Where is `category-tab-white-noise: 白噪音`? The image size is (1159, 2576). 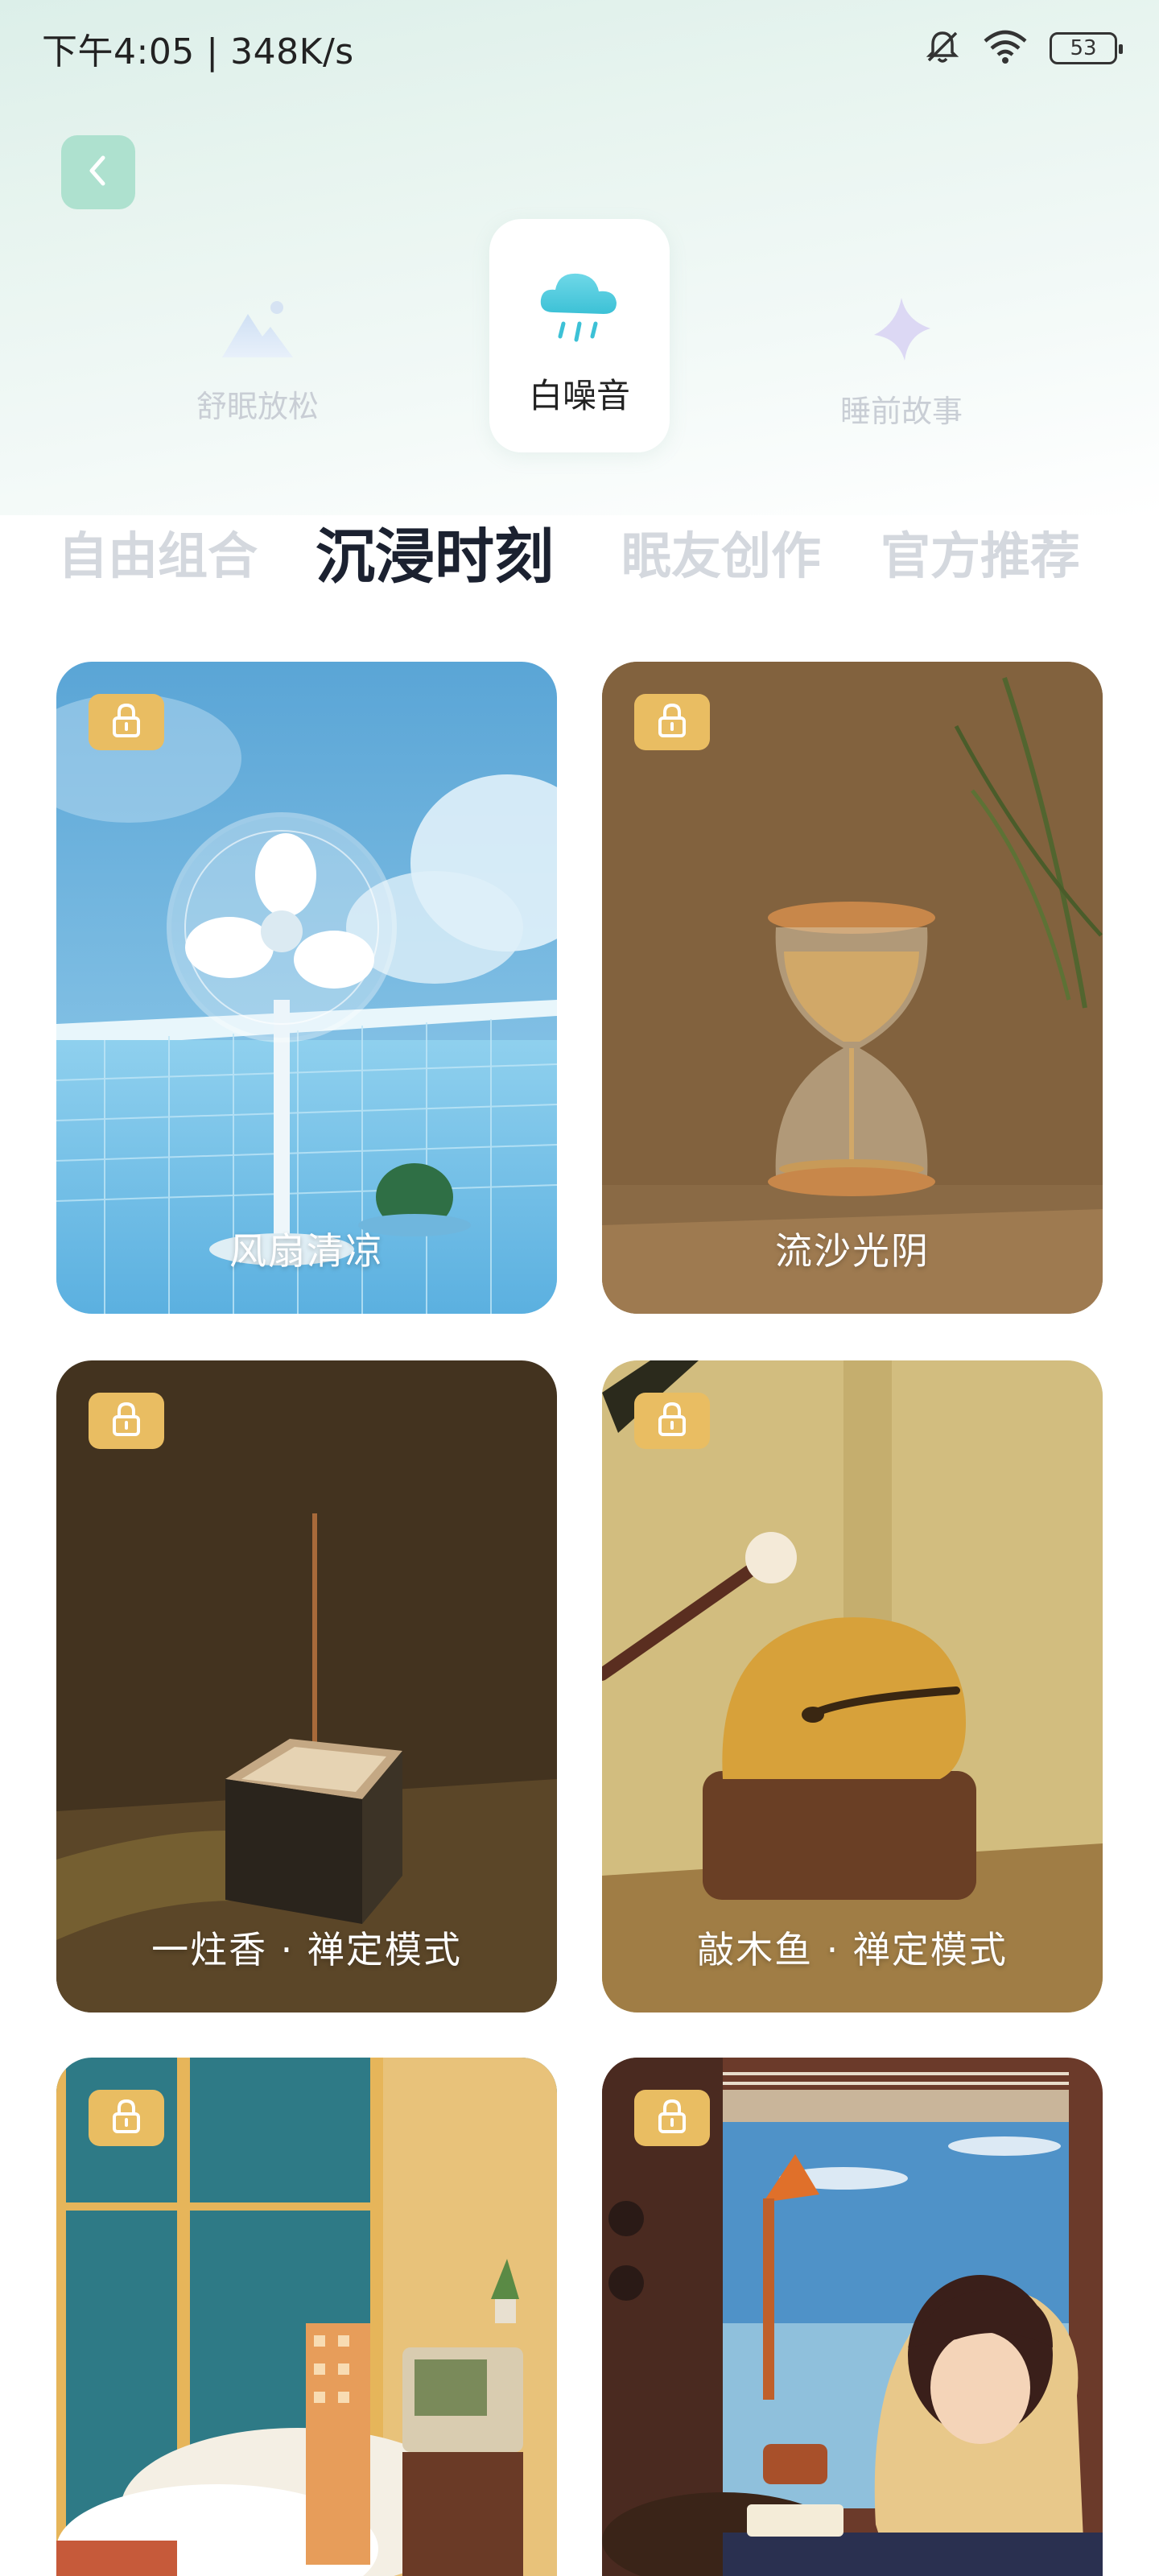 category-tab-white-noise: 白噪音 is located at coordinates (579, 335).